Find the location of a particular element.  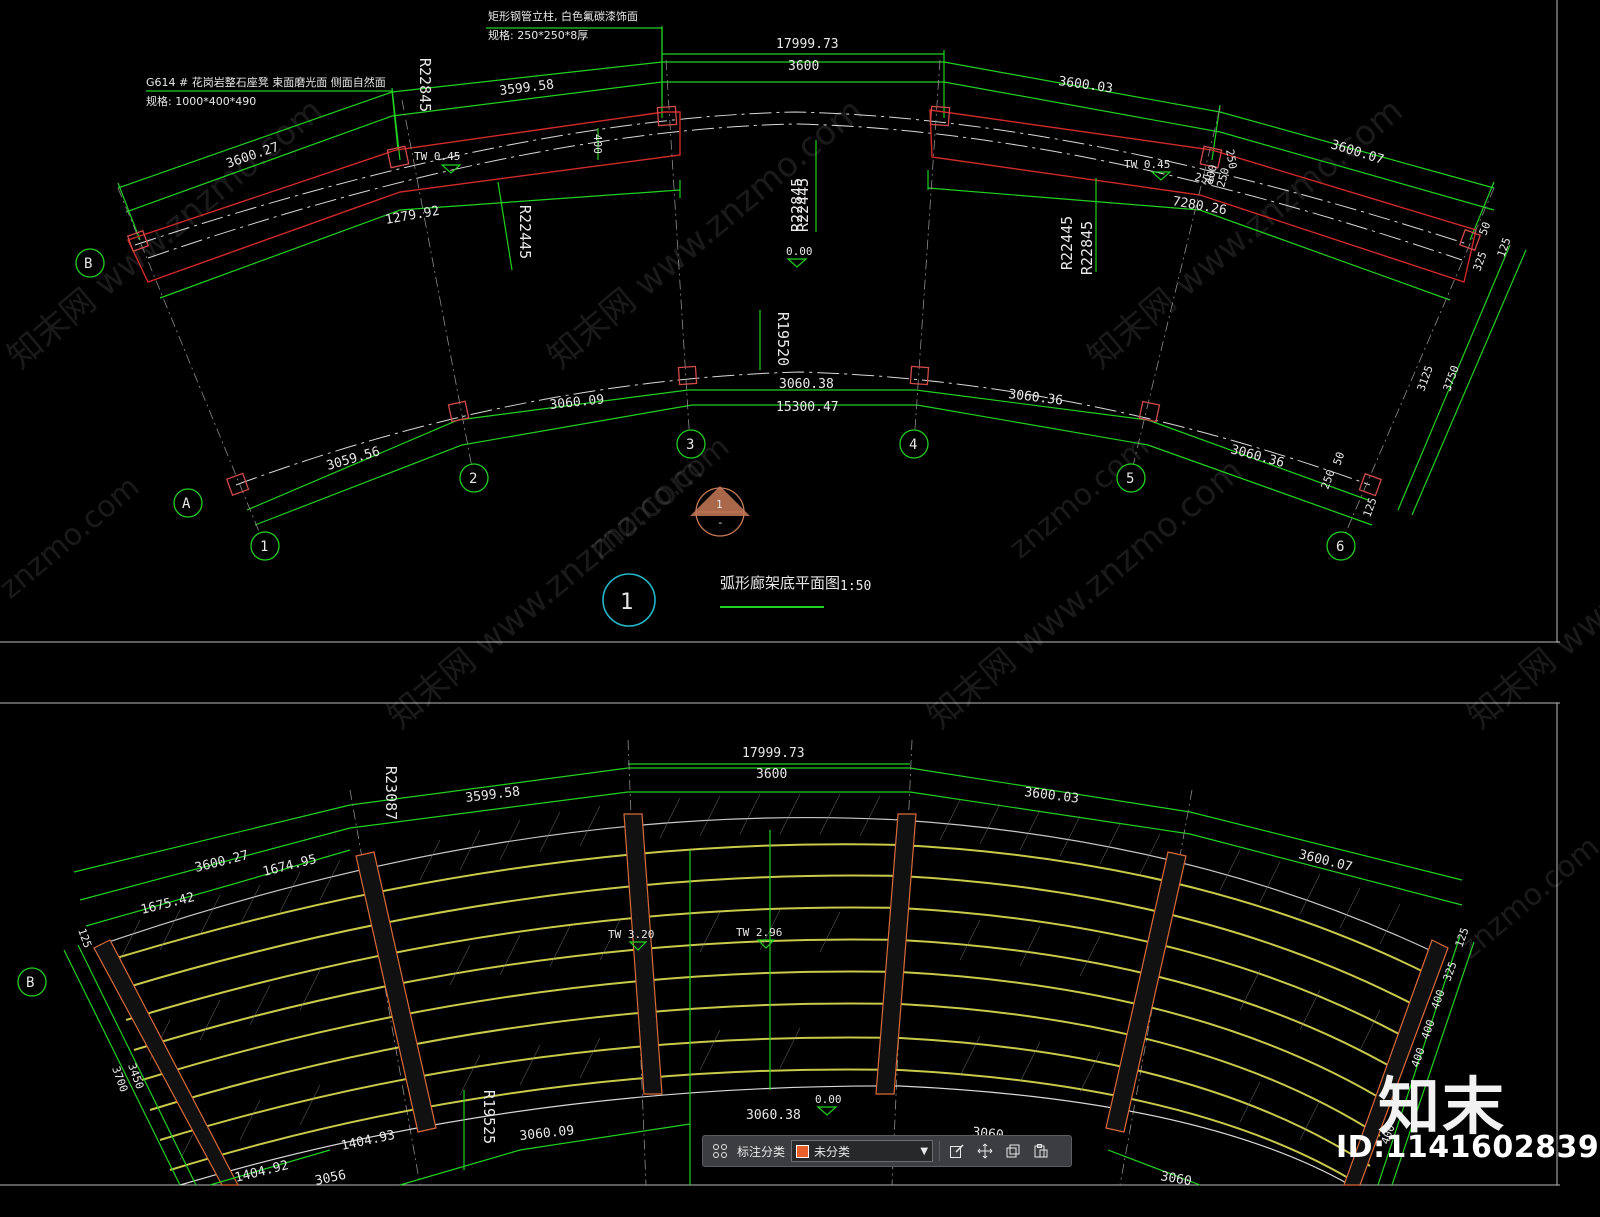

small-dim: 250 is located at coordinates (1231, 159).